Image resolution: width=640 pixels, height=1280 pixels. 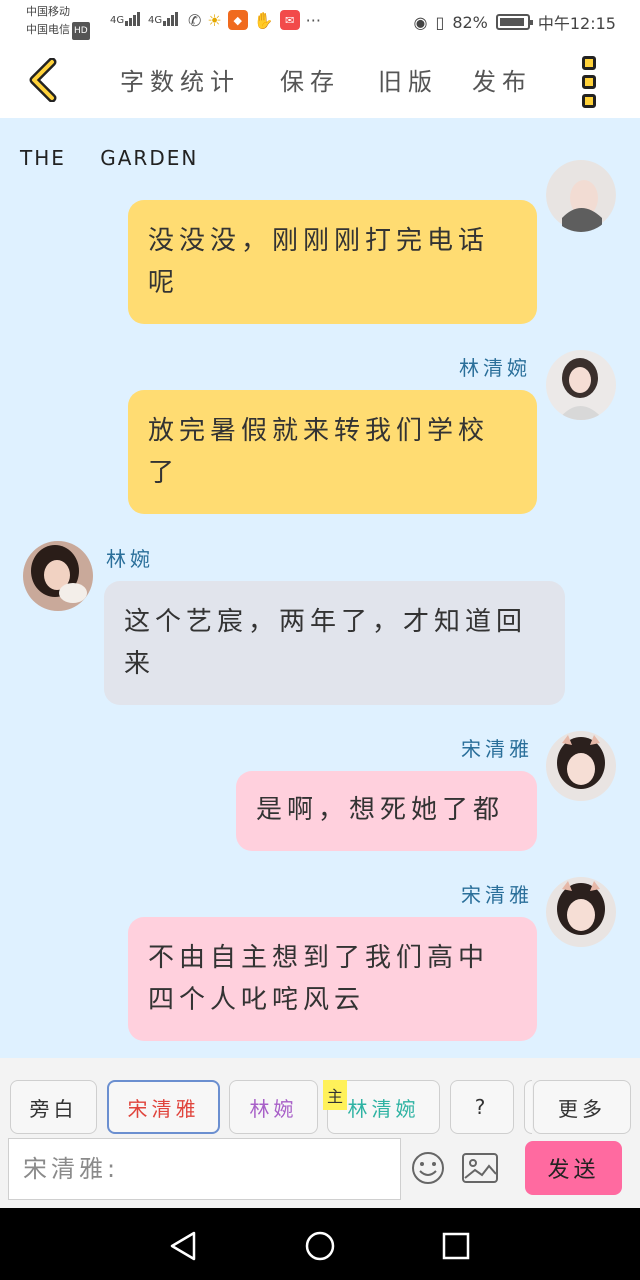 I want to click on eye-icon: ◉, so click(x=420, y=22).